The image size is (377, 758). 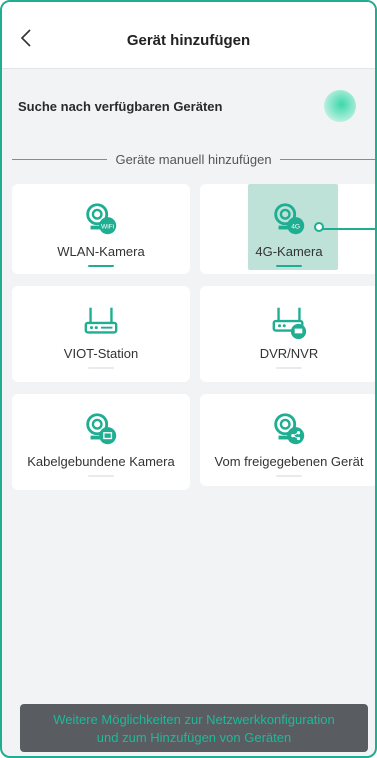 I want to click on search-row: Suche nach verfügbaren Geräten, so click(x=188, y=104).